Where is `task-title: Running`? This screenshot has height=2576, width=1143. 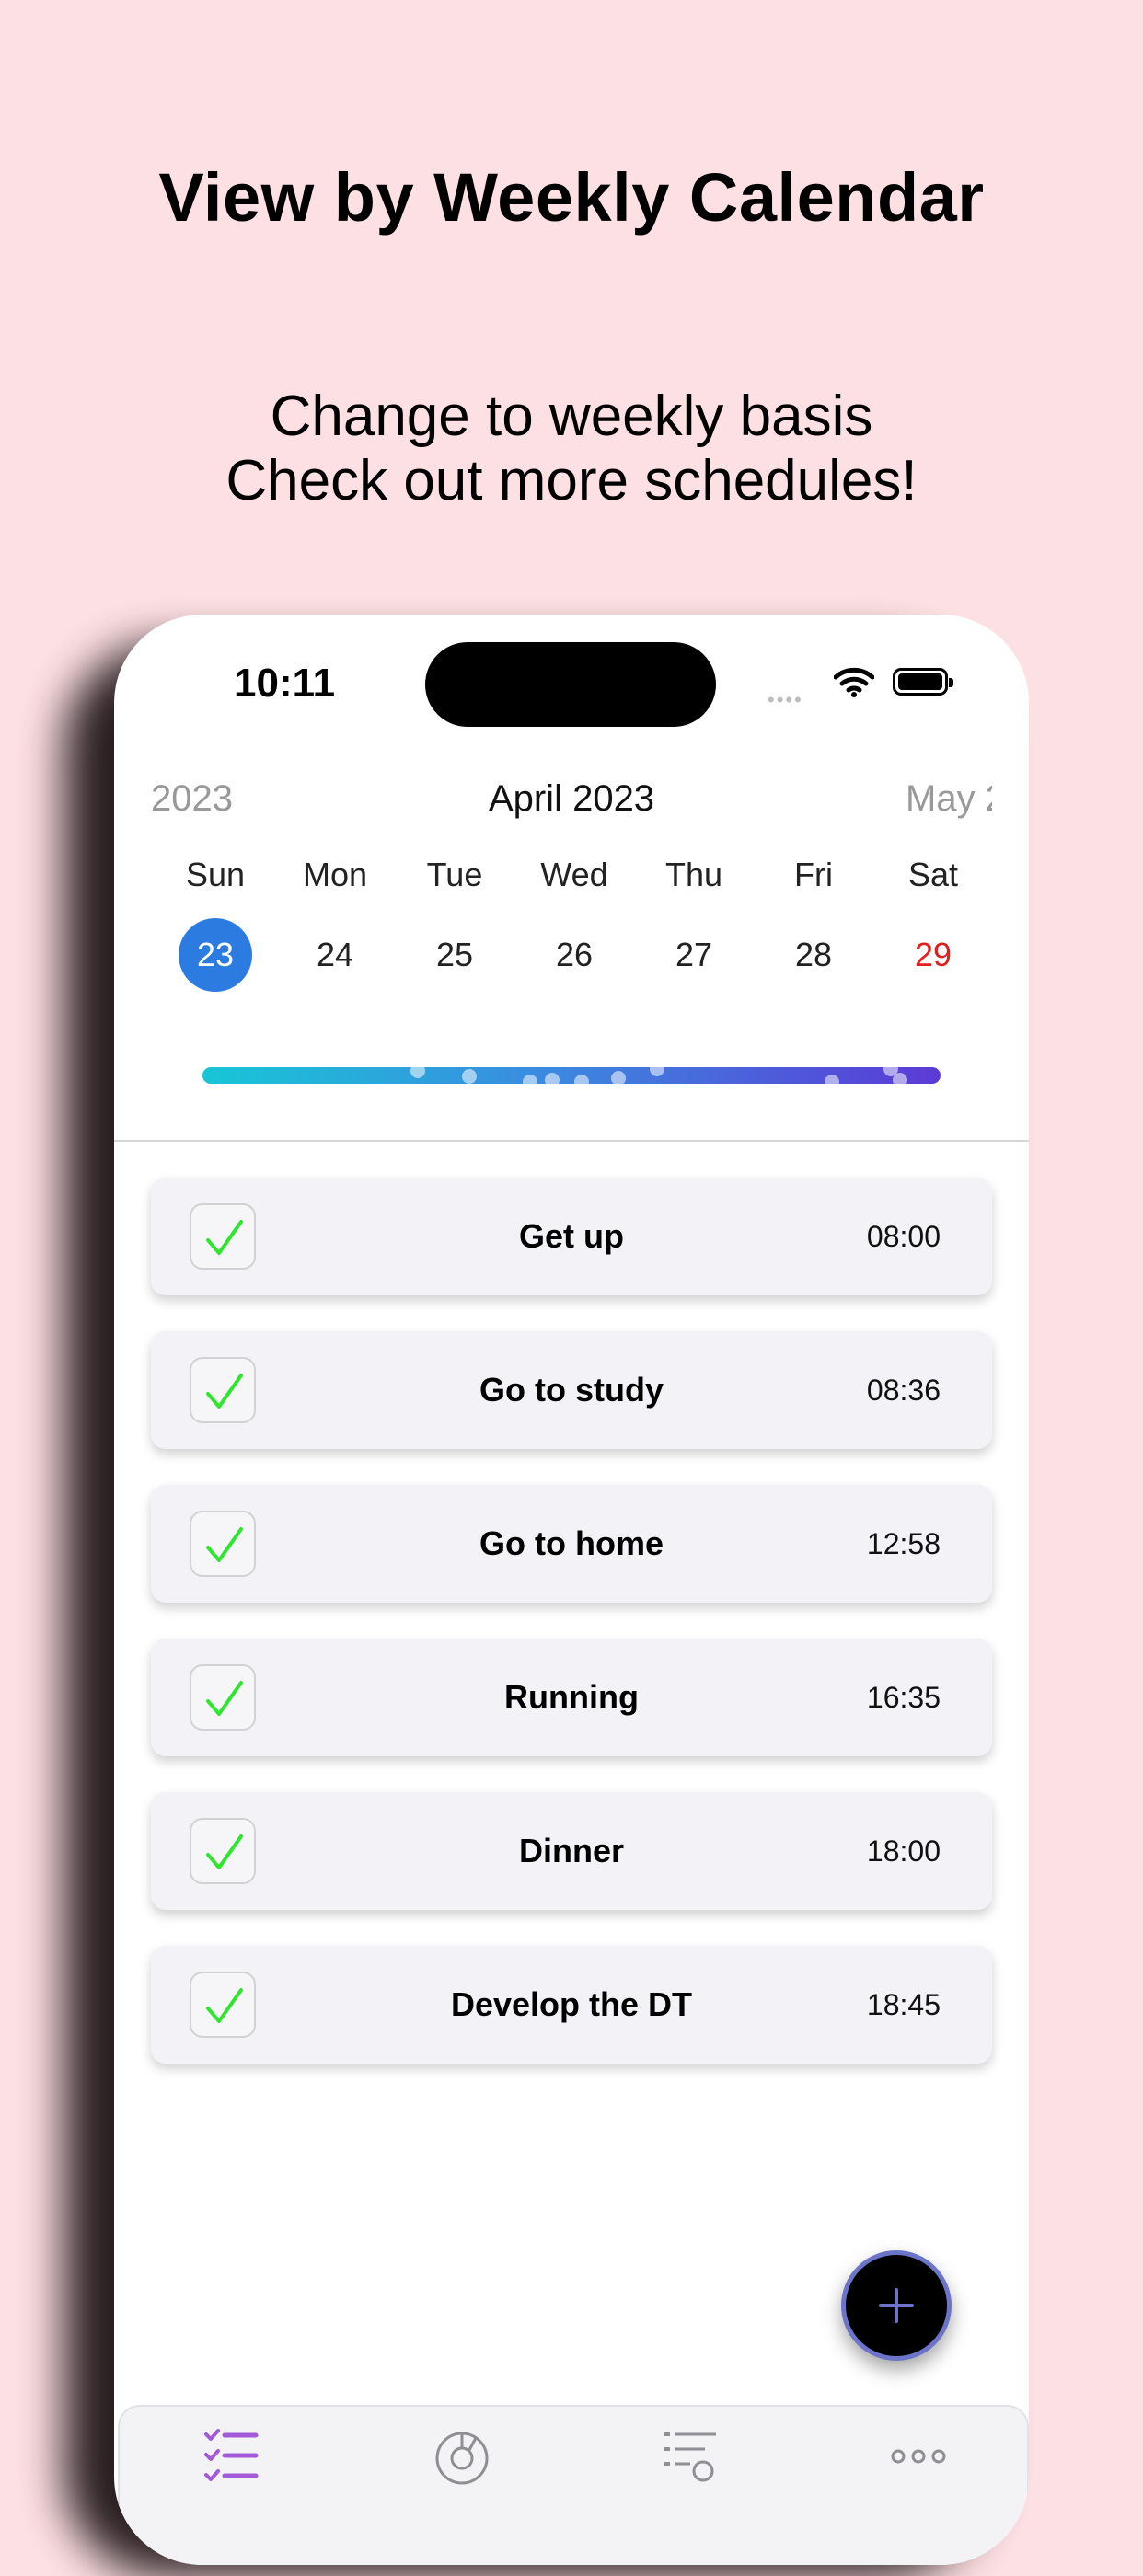
task-title: Running is located at coordinates (571, 1697).